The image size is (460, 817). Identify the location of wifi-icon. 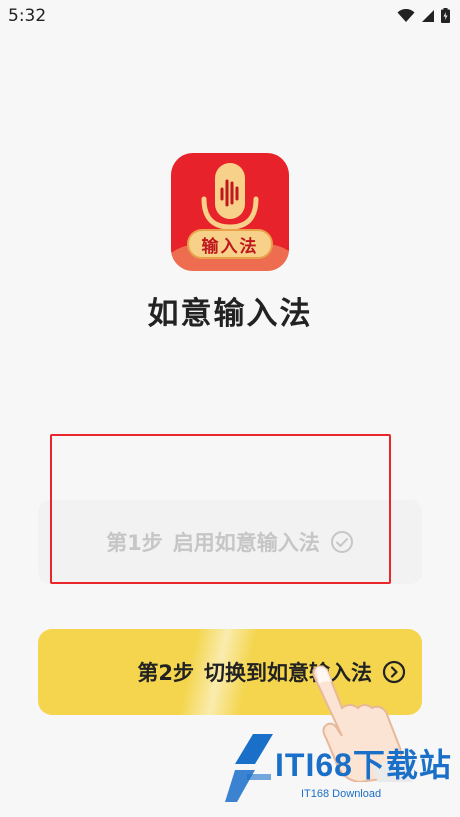
(406, 15).